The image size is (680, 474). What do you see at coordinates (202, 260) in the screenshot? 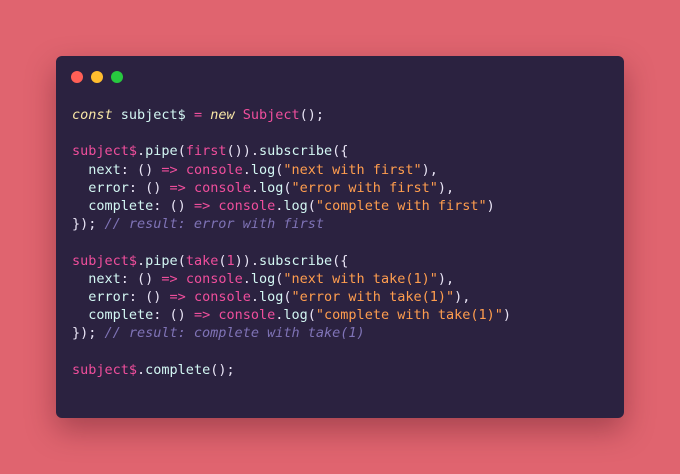
I see `identifier-token: take` at bounding box center [202, 260].